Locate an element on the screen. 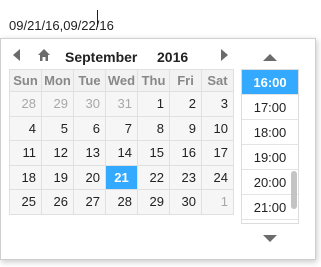 The image size is (321, 267). time-option: 18:00 is located at coordinates (270, 132).